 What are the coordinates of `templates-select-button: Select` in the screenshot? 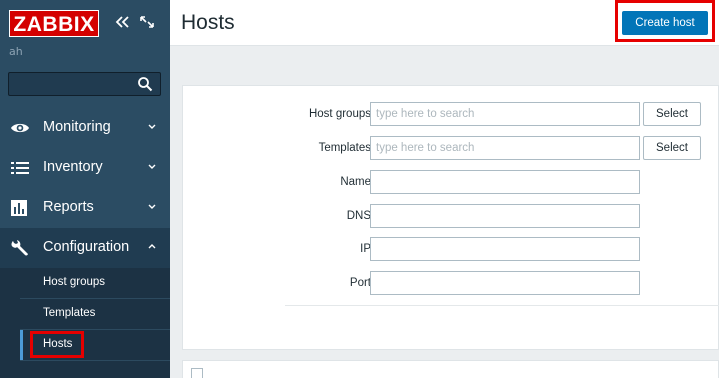 It's located at (672, 148).